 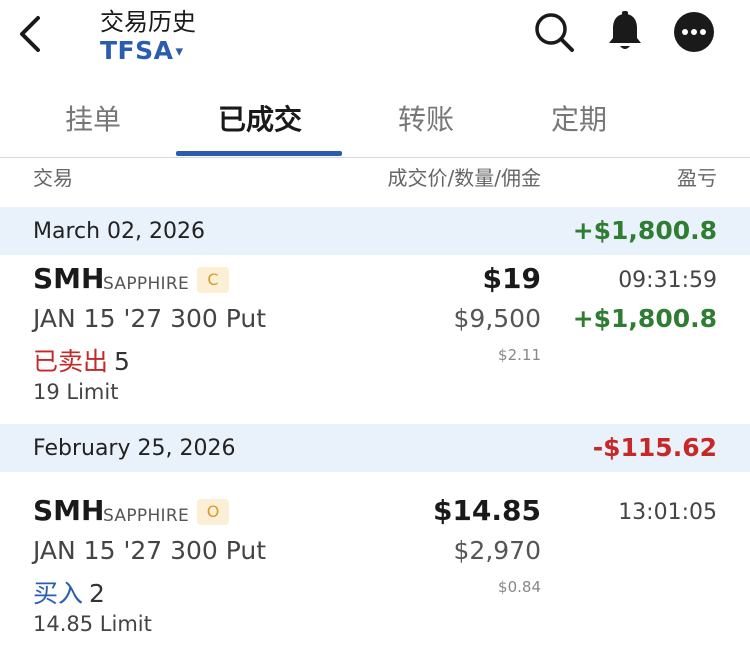 What do you see at coordinates (375, 39) in the screenshot?
I see `header: 交易历史 TFSA ▾` at bounding box center [375, 39].